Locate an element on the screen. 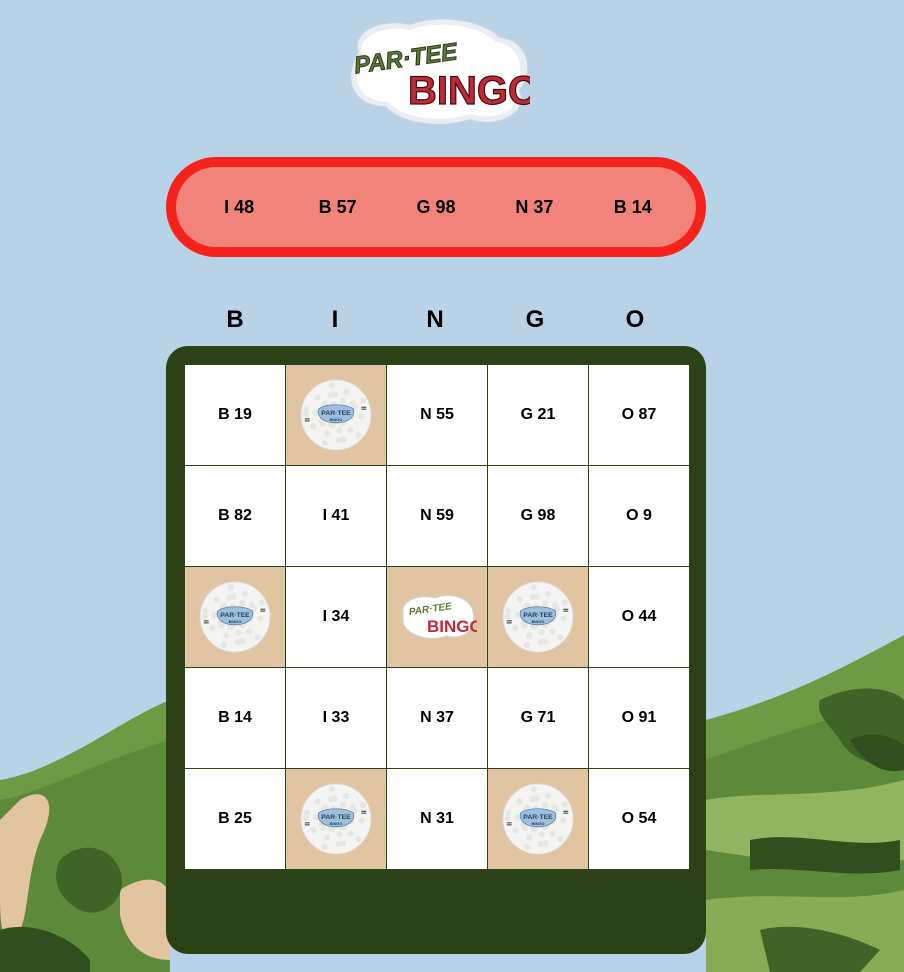 This screenshot has height=972, width=904. cell-label: O 91 is located at coordinates (639, 717).